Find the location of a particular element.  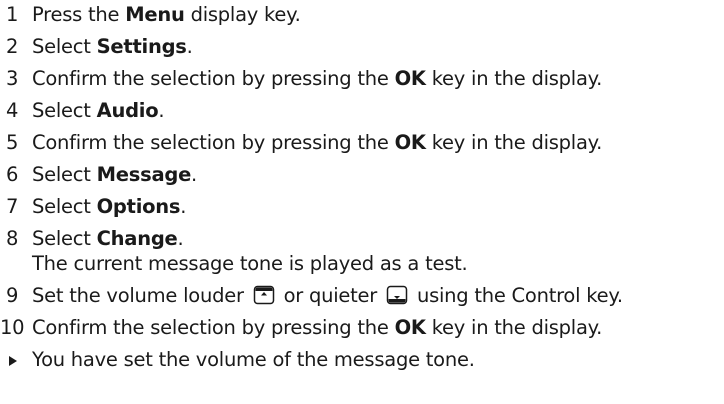

step-number: 7 is located at coordinates (12, 206).